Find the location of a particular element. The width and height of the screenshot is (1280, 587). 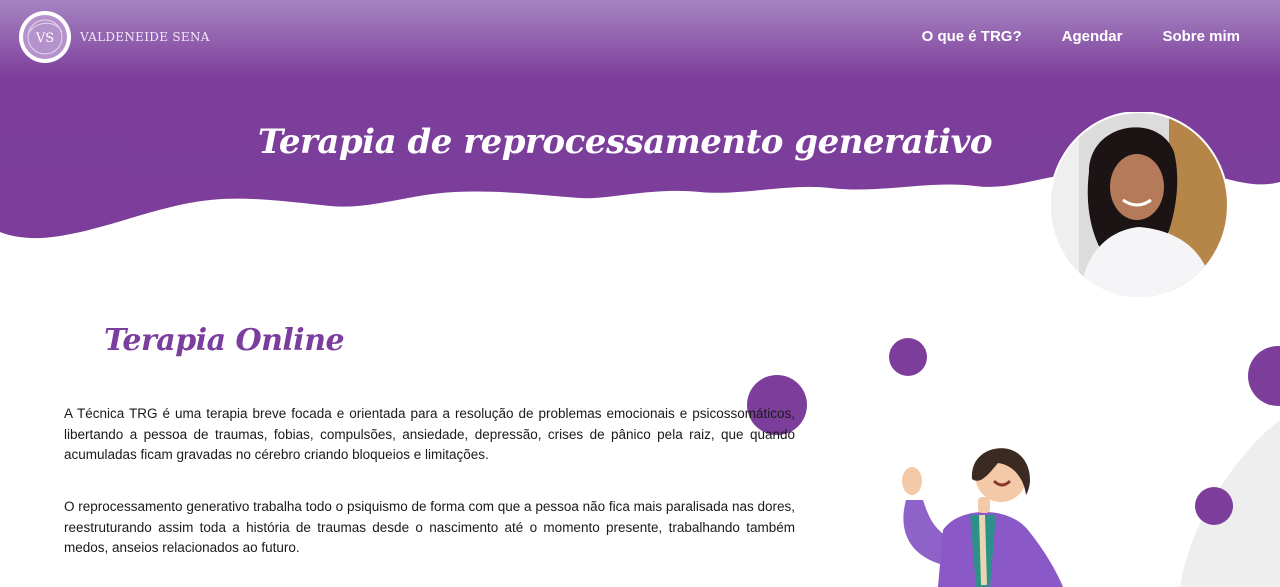

logo-badge-icon: VS is located at coordinates (45, 37).